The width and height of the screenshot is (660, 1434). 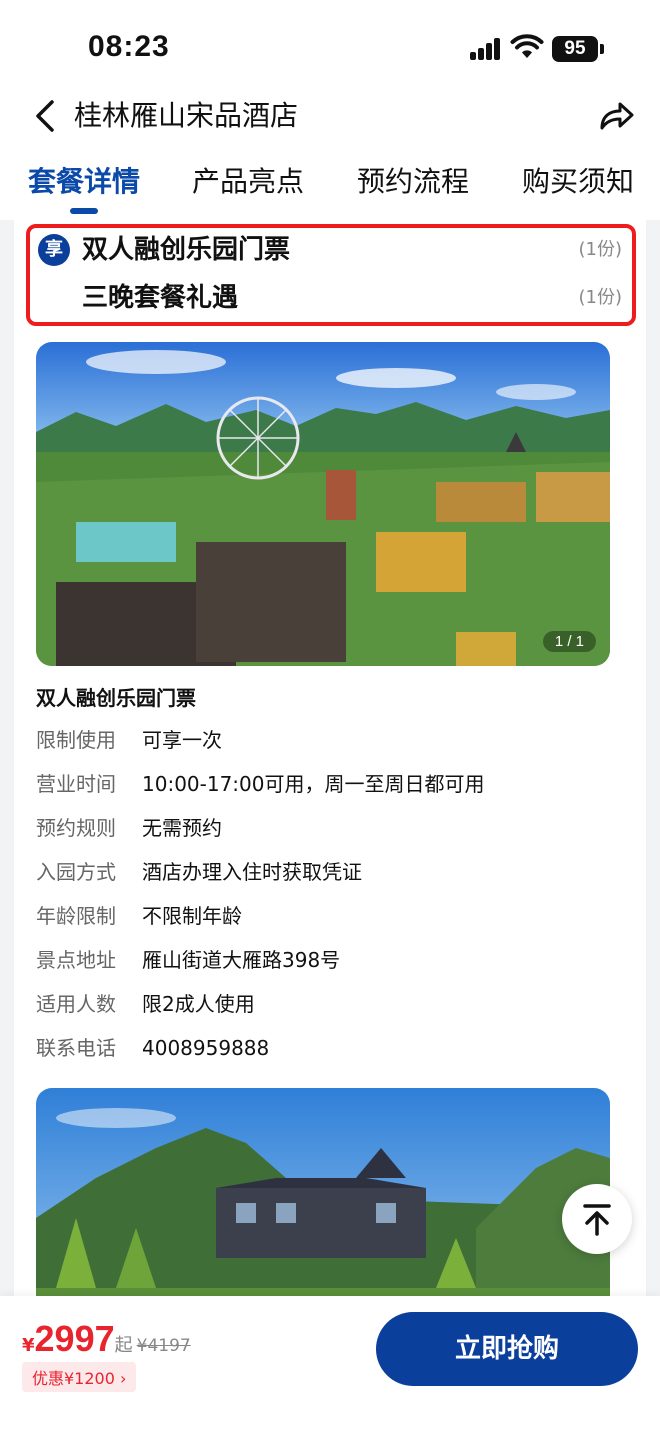 What do you see at coordinates (76, 960) in the screenshot?
I see `info-label: 景点地址` at bounding box center [76, 960].